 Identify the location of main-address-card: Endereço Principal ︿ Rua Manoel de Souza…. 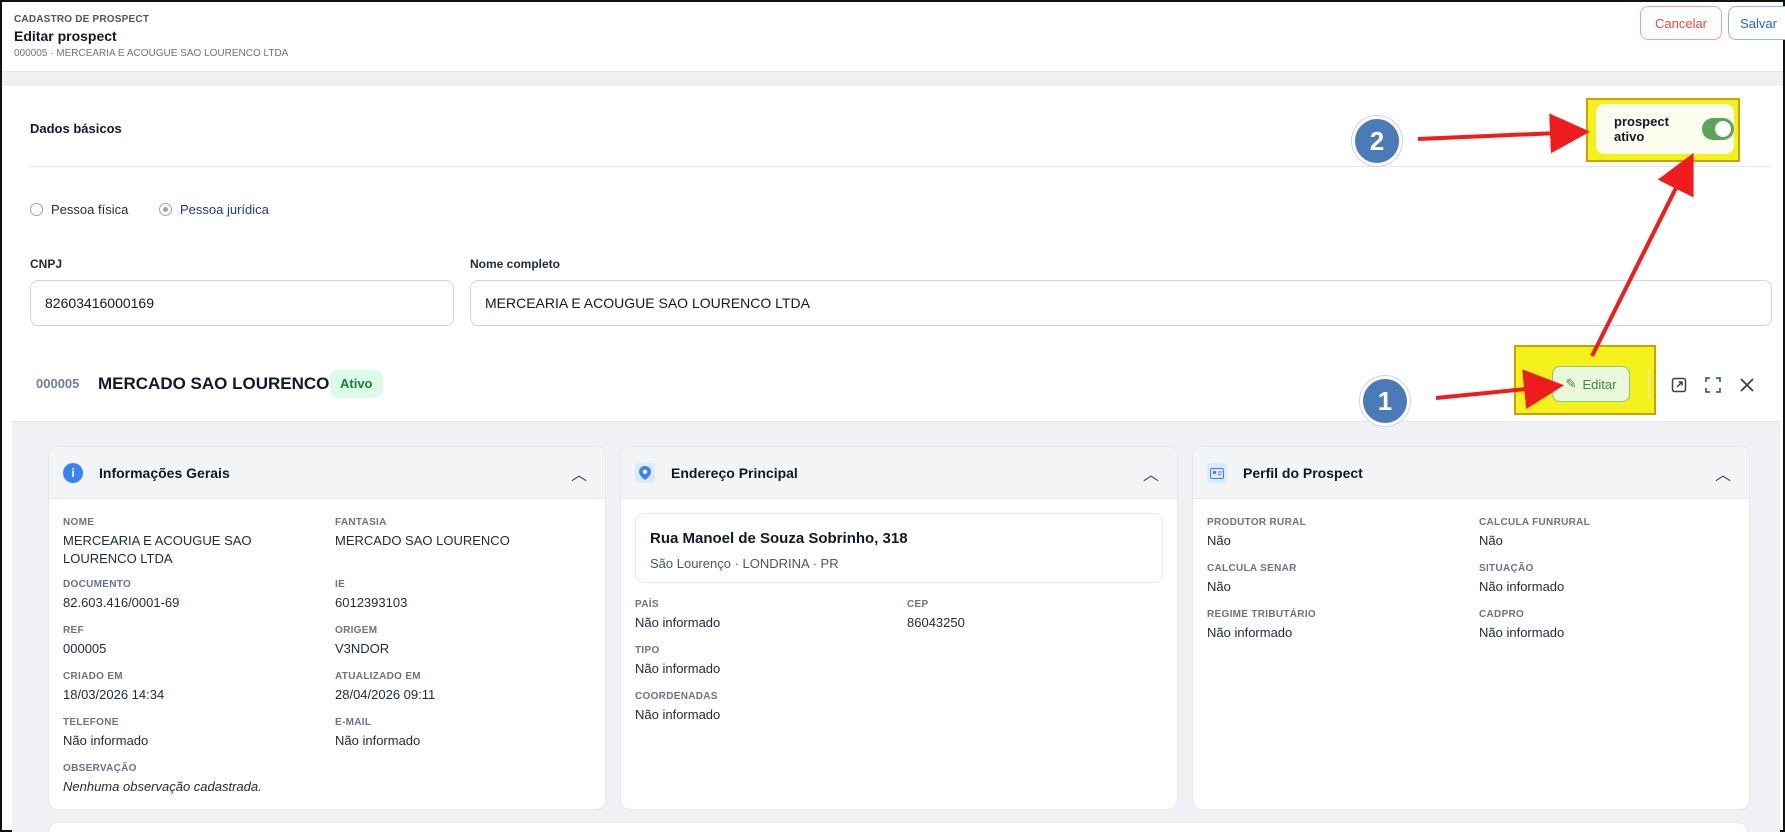
(899, 628).